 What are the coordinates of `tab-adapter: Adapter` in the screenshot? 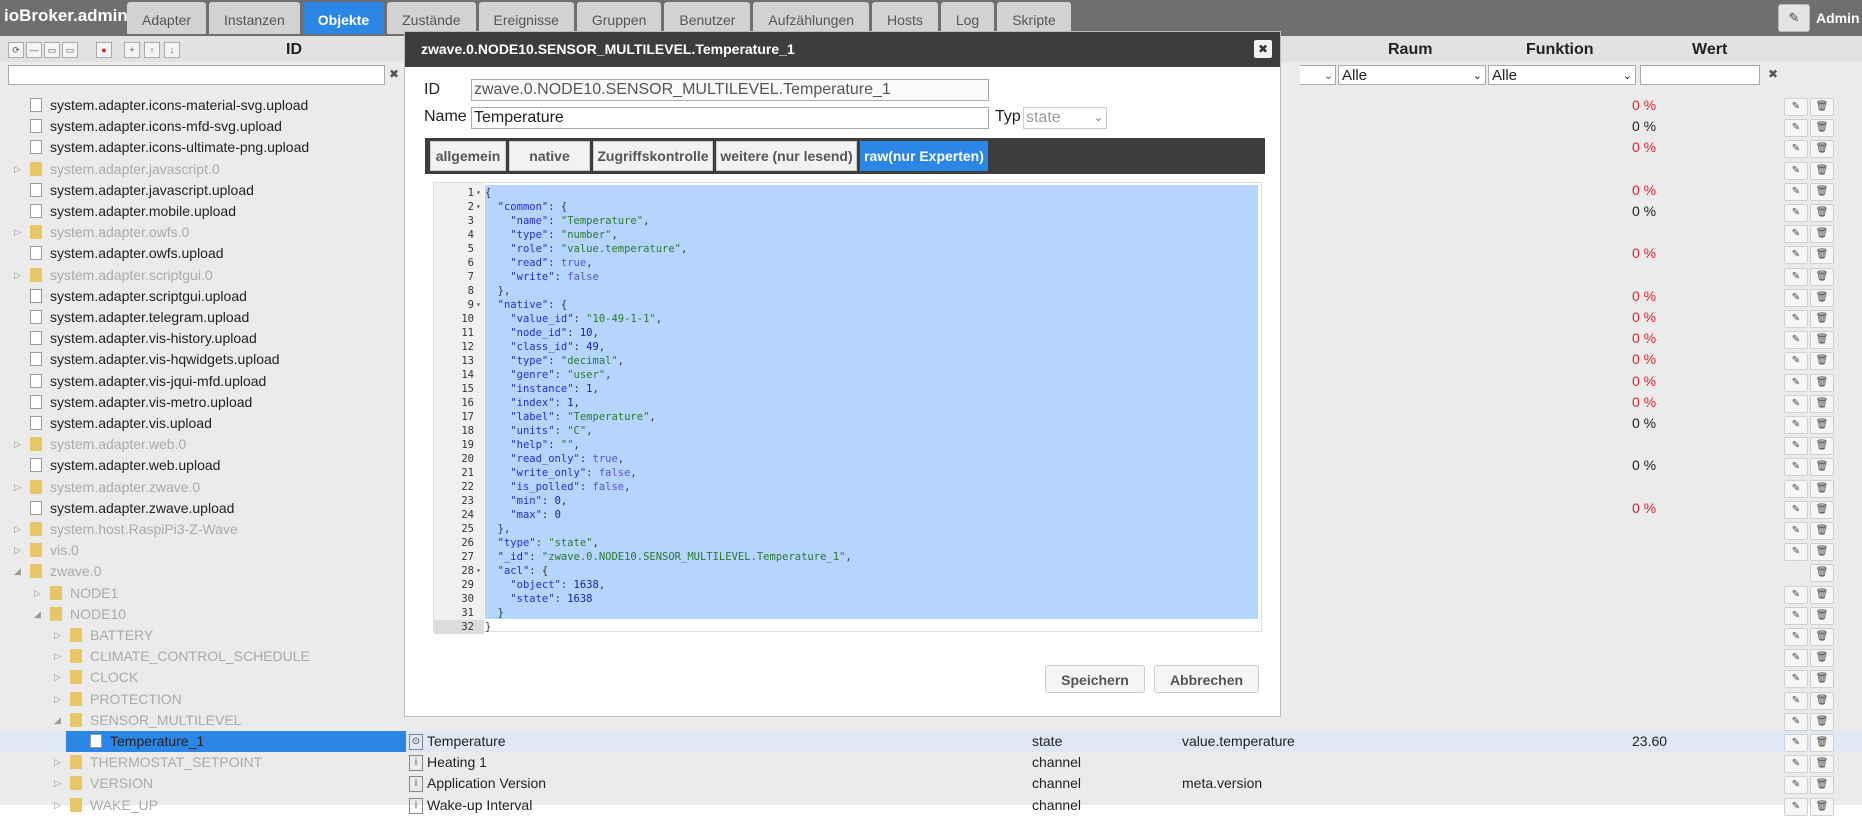 It's located at (167, 18).